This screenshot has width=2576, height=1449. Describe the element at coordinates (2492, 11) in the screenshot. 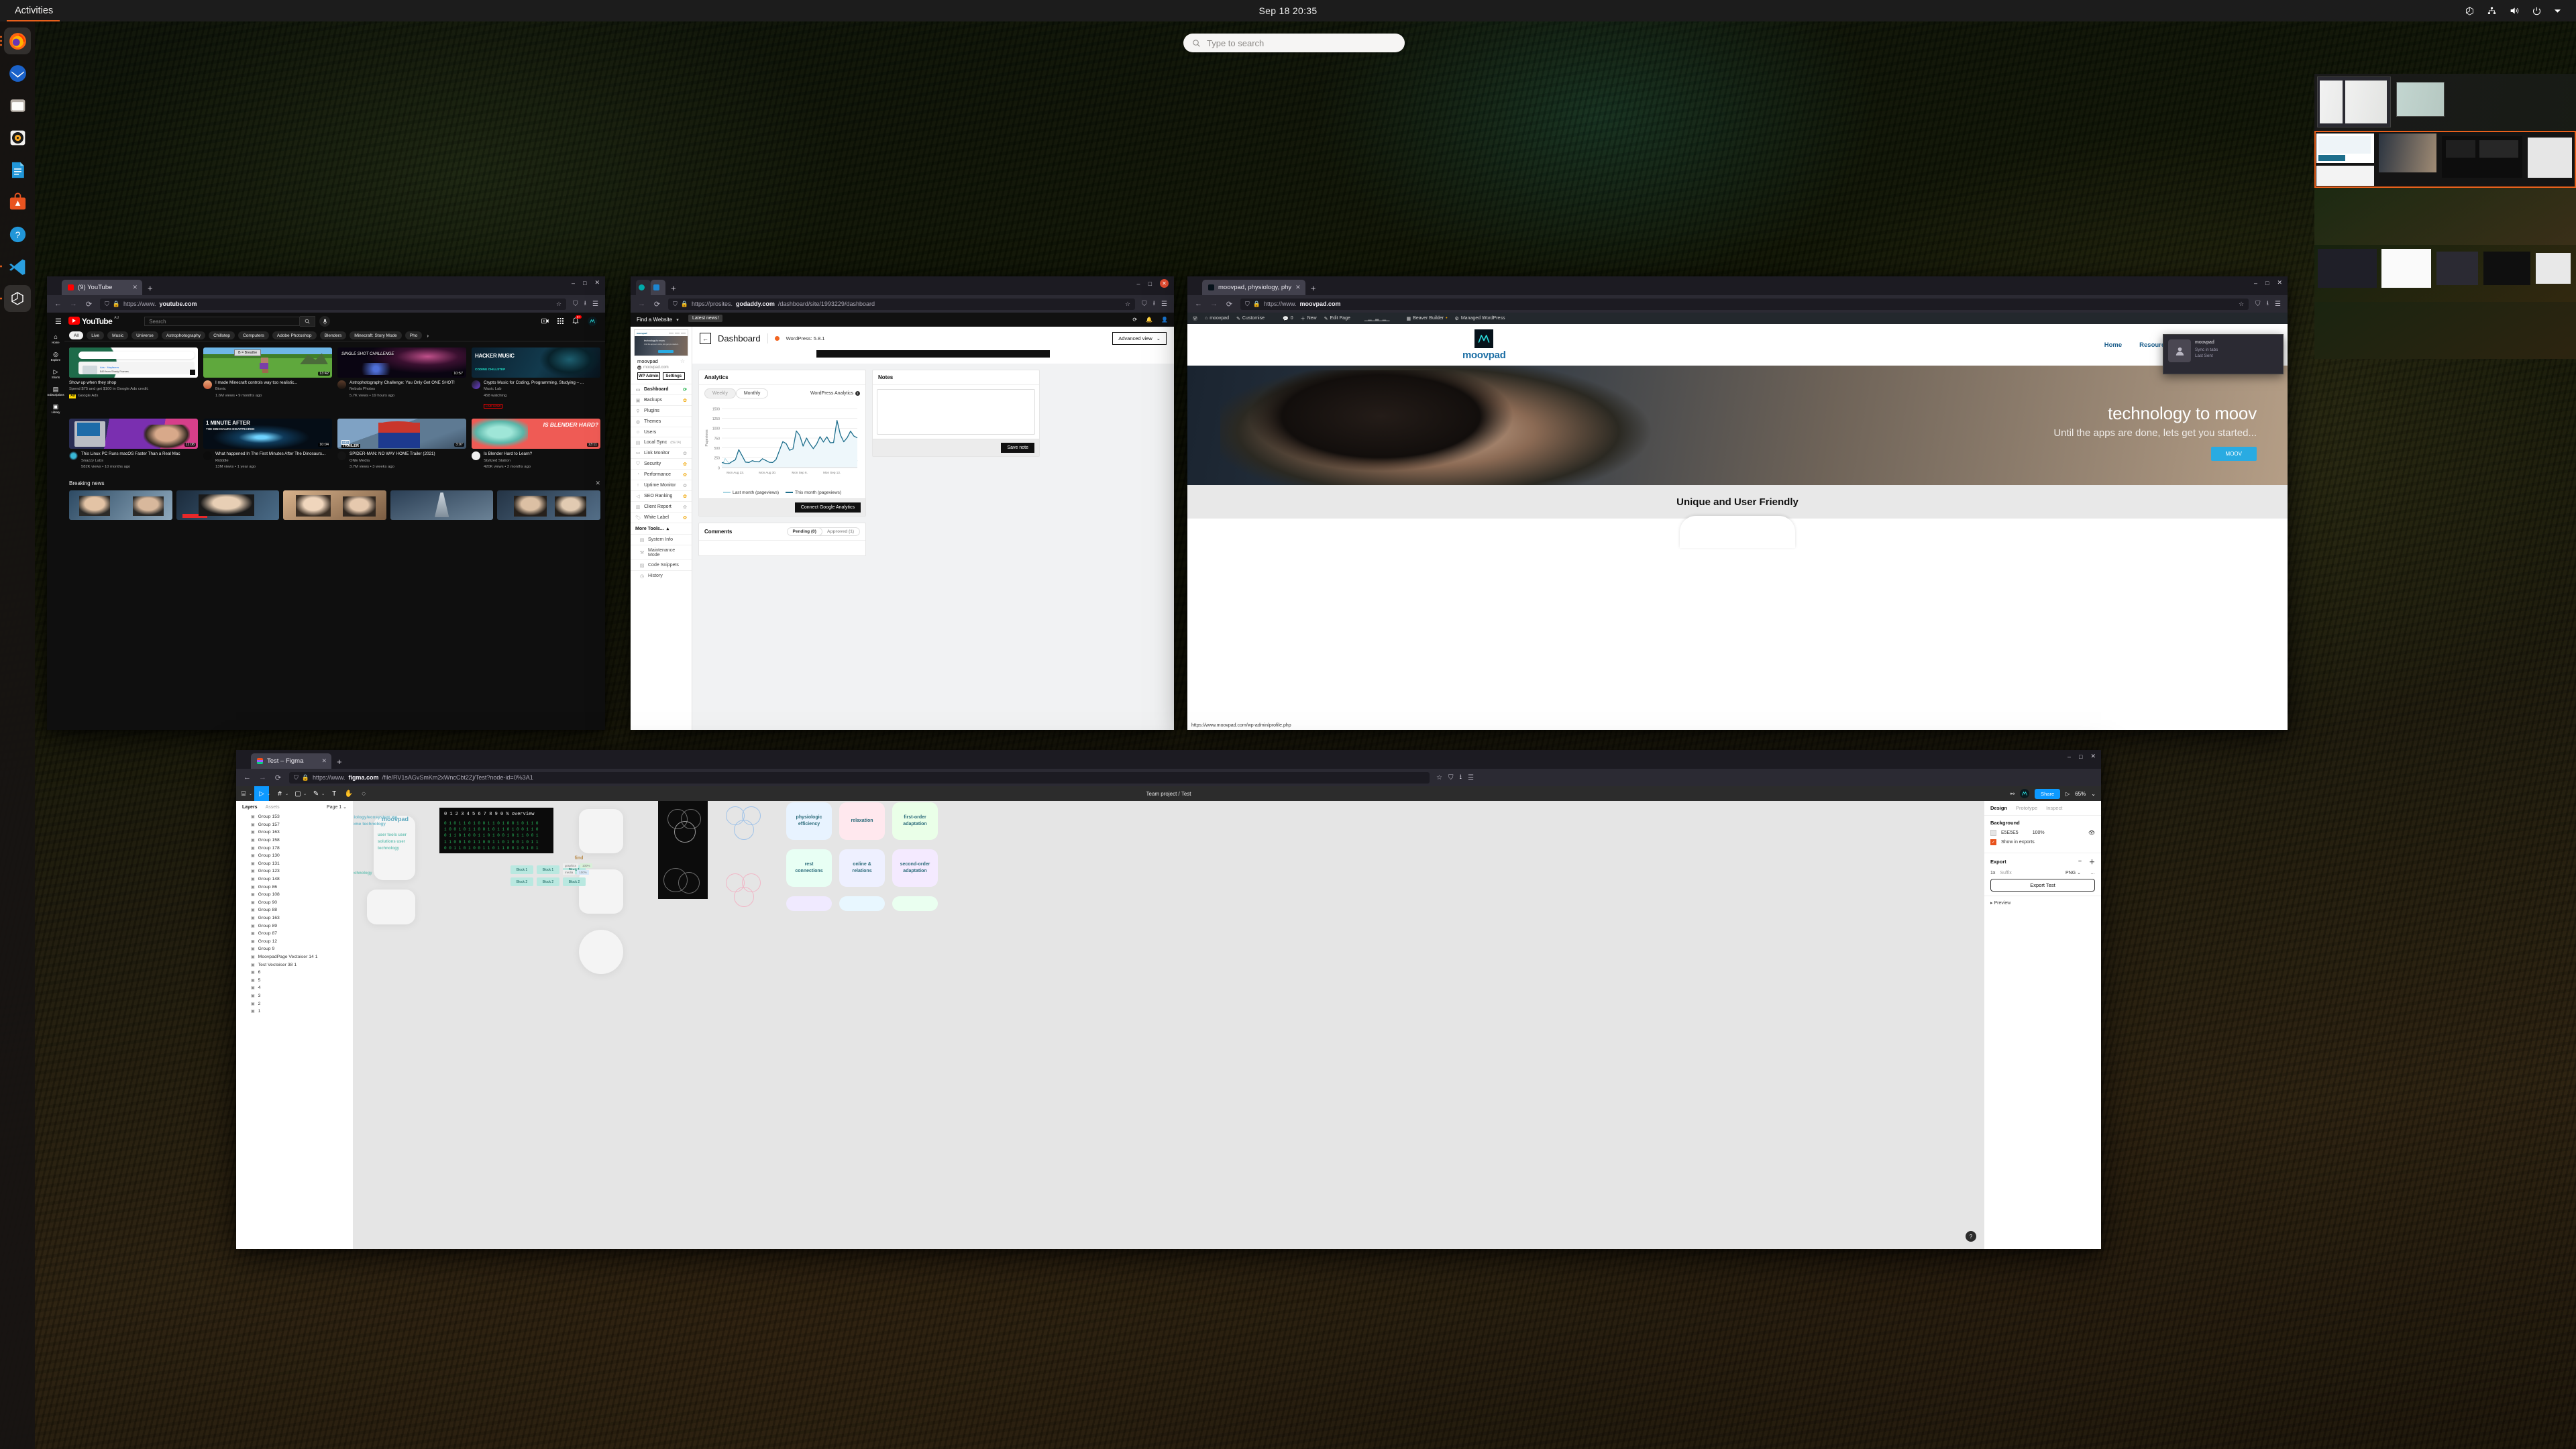

I see `network-icon` at that location.